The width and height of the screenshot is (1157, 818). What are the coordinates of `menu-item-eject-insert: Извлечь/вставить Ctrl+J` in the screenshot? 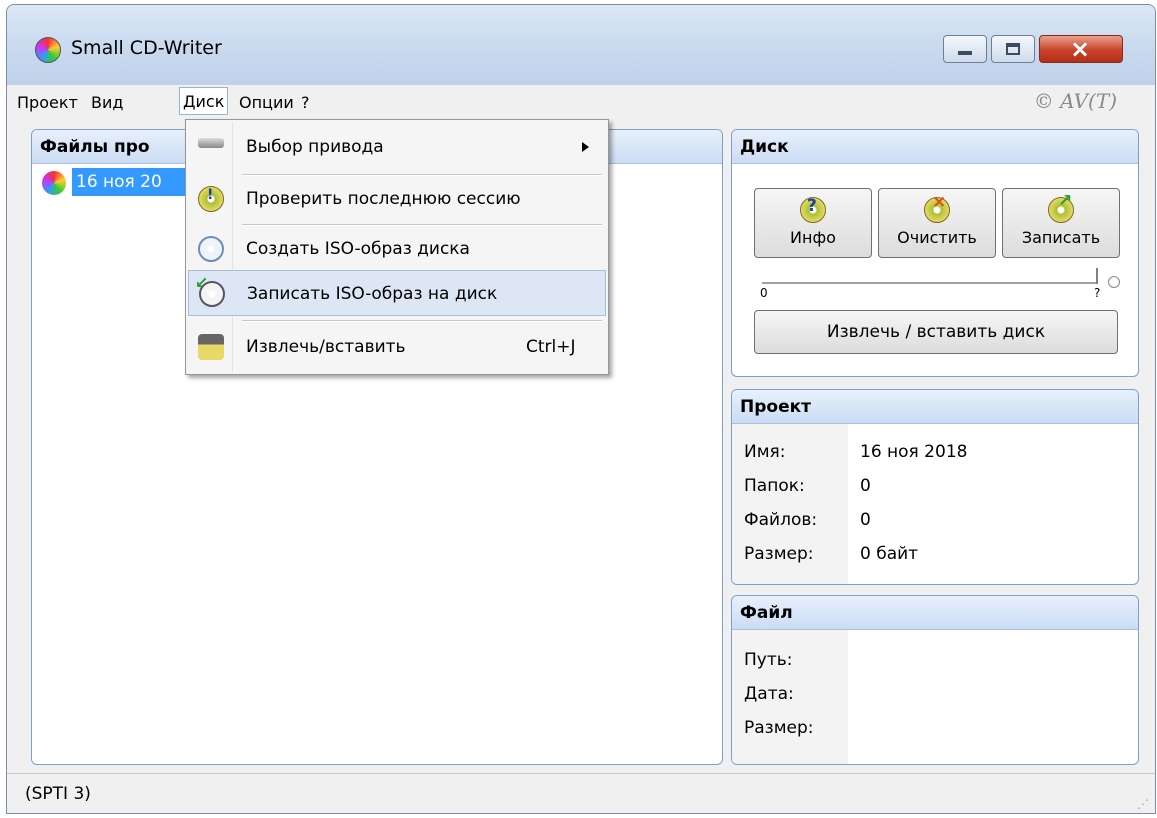 It's located at (397, 347).